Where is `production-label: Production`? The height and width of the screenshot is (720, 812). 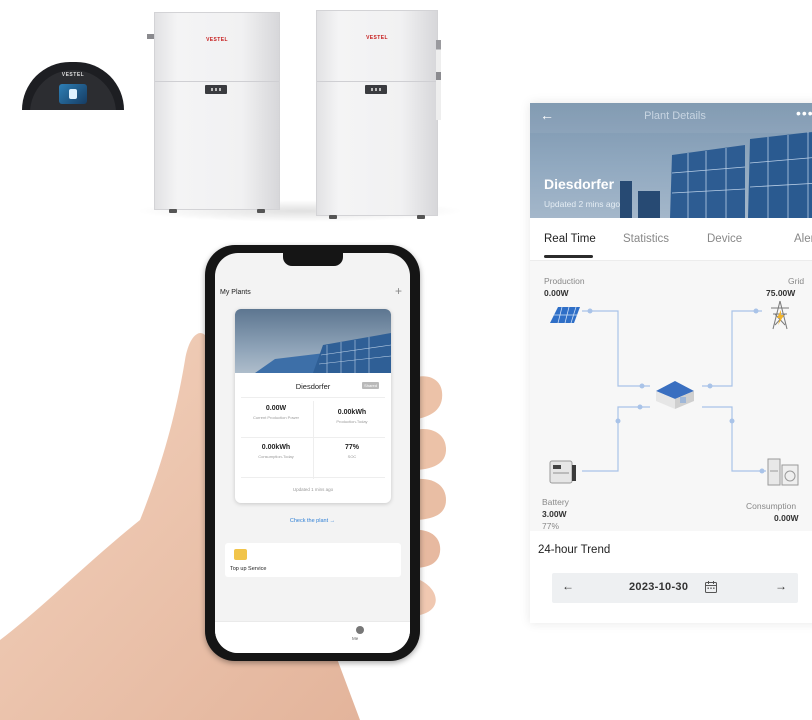
production-label: Production is located at coordinates (564, 281).